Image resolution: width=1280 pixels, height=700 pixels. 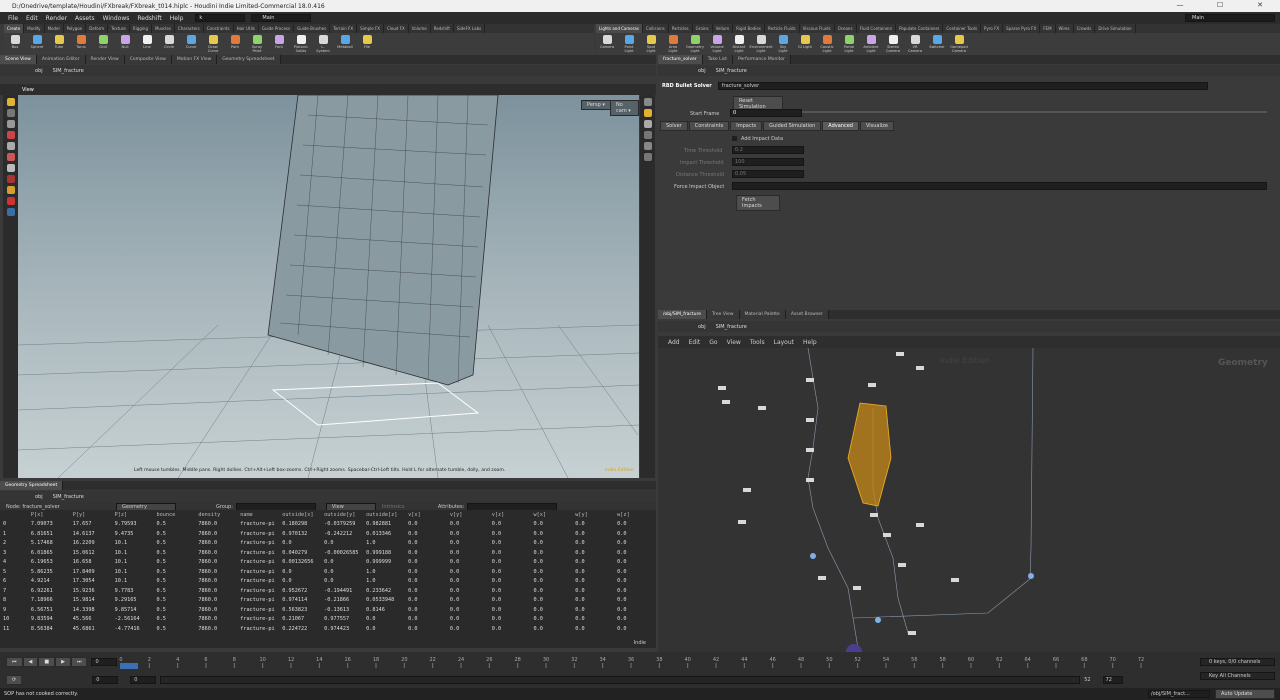 What do you see at coordinates (620, 680) in the screenshot?
I see `range-slider` at bounding box center [620, 680].